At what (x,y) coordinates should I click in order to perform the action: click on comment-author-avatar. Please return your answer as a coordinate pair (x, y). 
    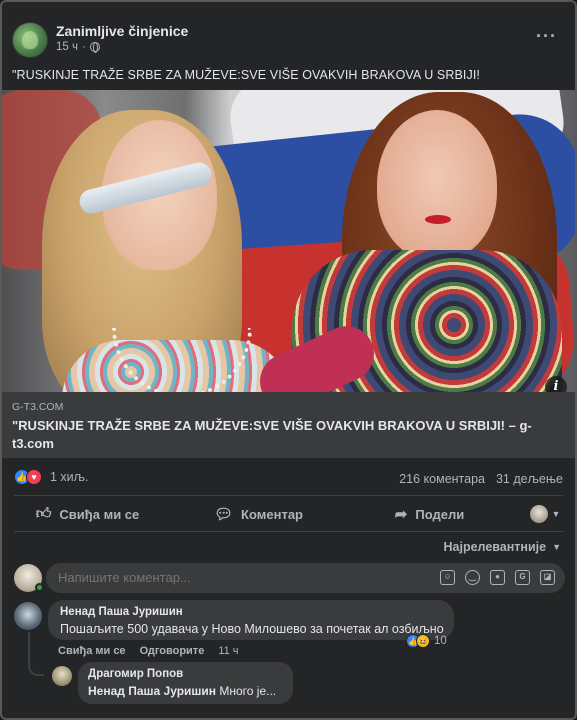
    Looking at the image, I should click on (28, 616).